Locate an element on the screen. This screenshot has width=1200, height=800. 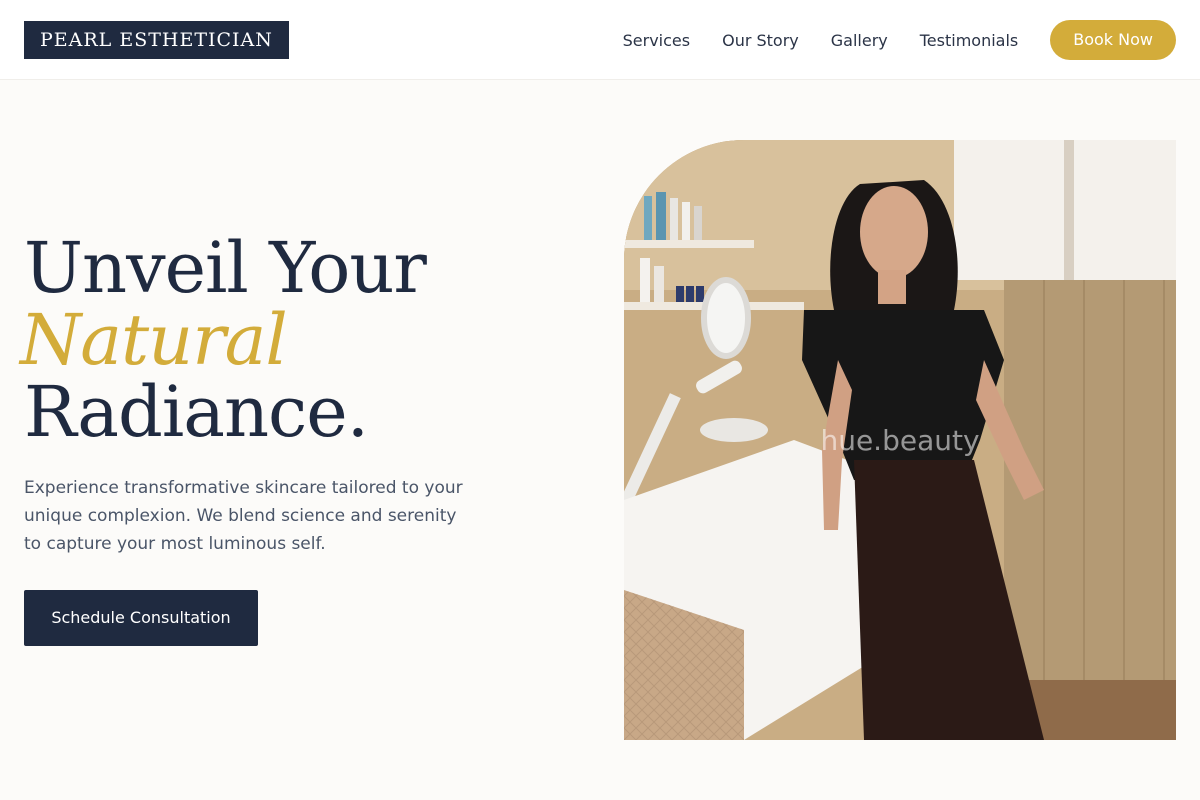
brand-logo: PEARL ESTHETICIAN is located at coordinates (156, 40).